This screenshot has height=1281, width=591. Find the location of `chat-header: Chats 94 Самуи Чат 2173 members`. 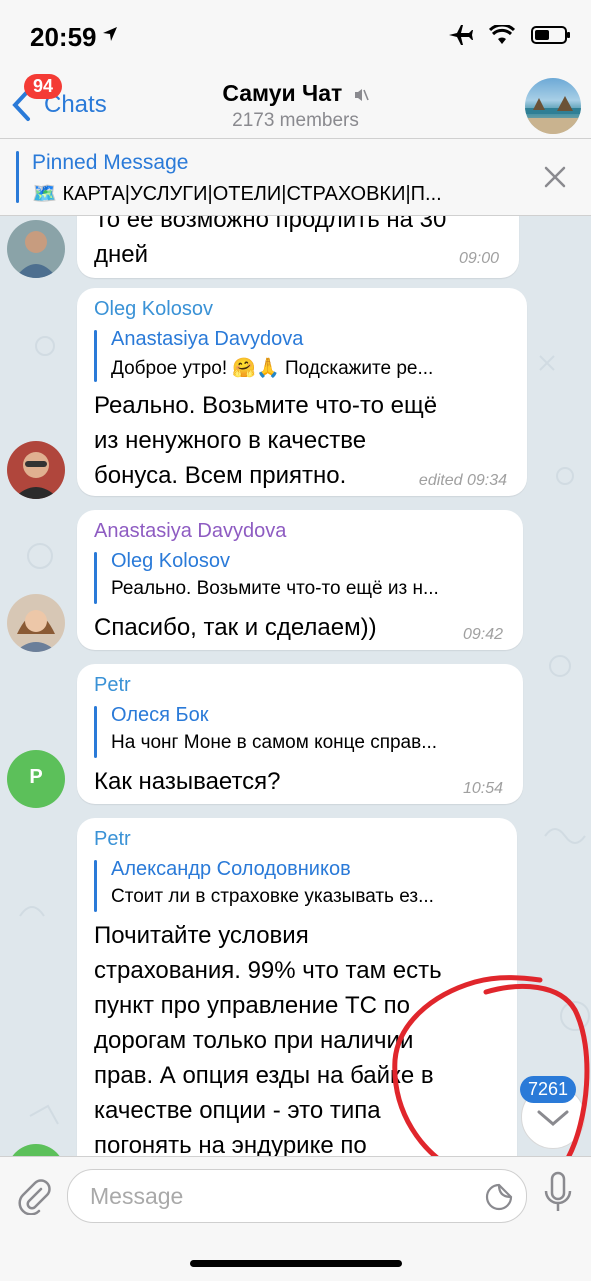

chat-header: Chats 94 Самуи Чат 2173 members is located at coordinates (295, 105).